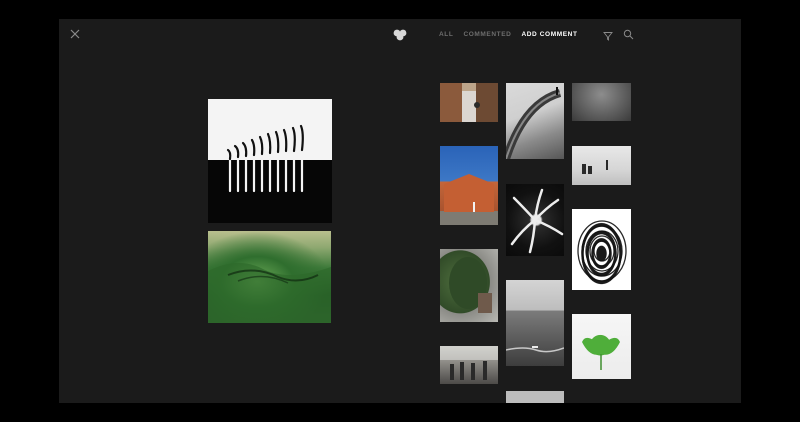  I want to click on tab-commented: COMMENTED, so click(487, 34).